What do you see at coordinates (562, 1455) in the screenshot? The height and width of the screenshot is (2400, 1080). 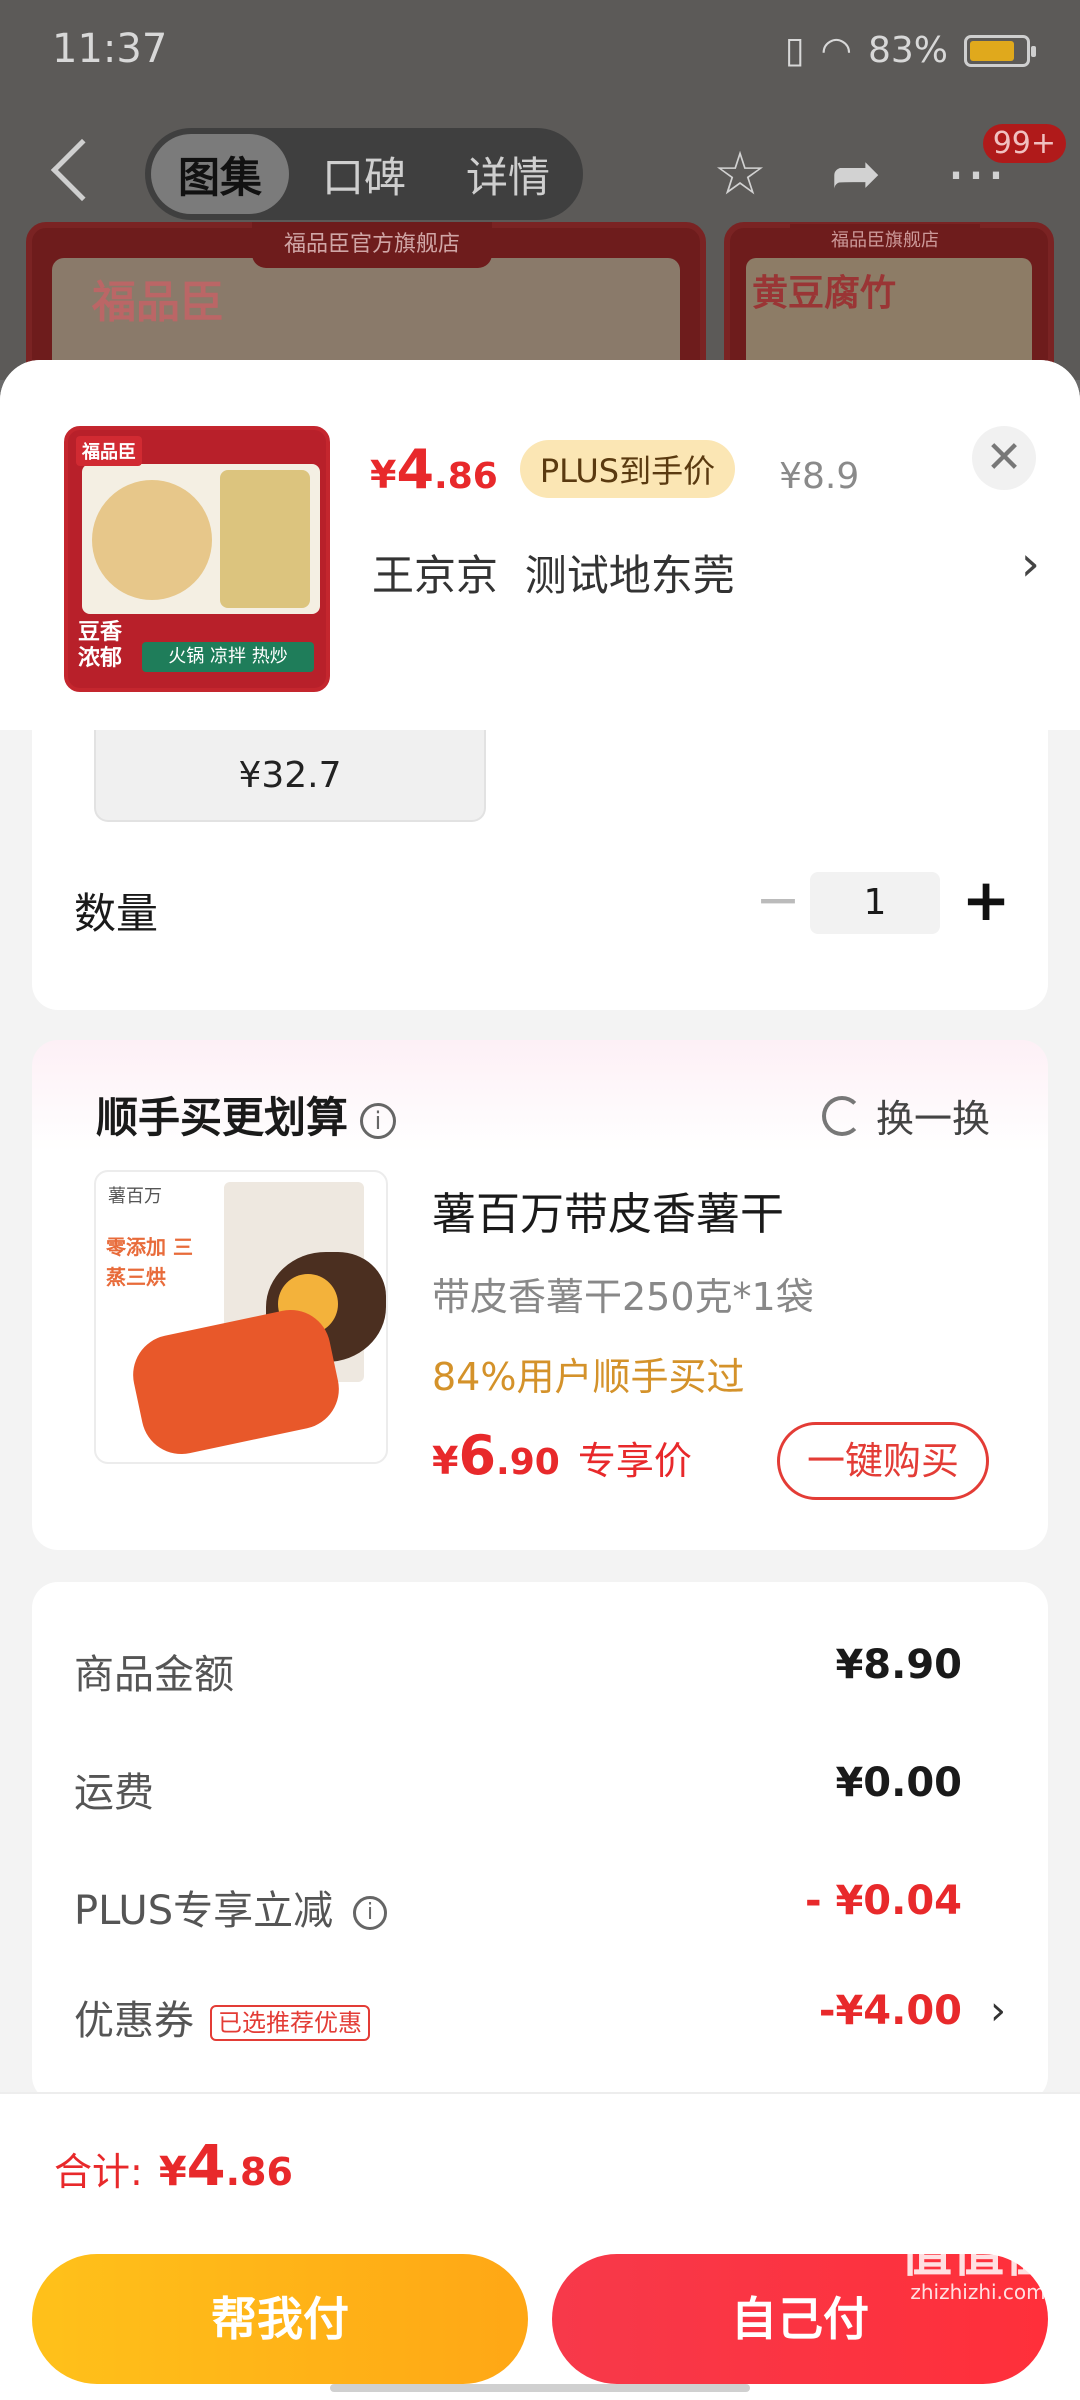 I see `addon-price: ¥ 6 .90 专享价` at bounding box center [562, 1455].